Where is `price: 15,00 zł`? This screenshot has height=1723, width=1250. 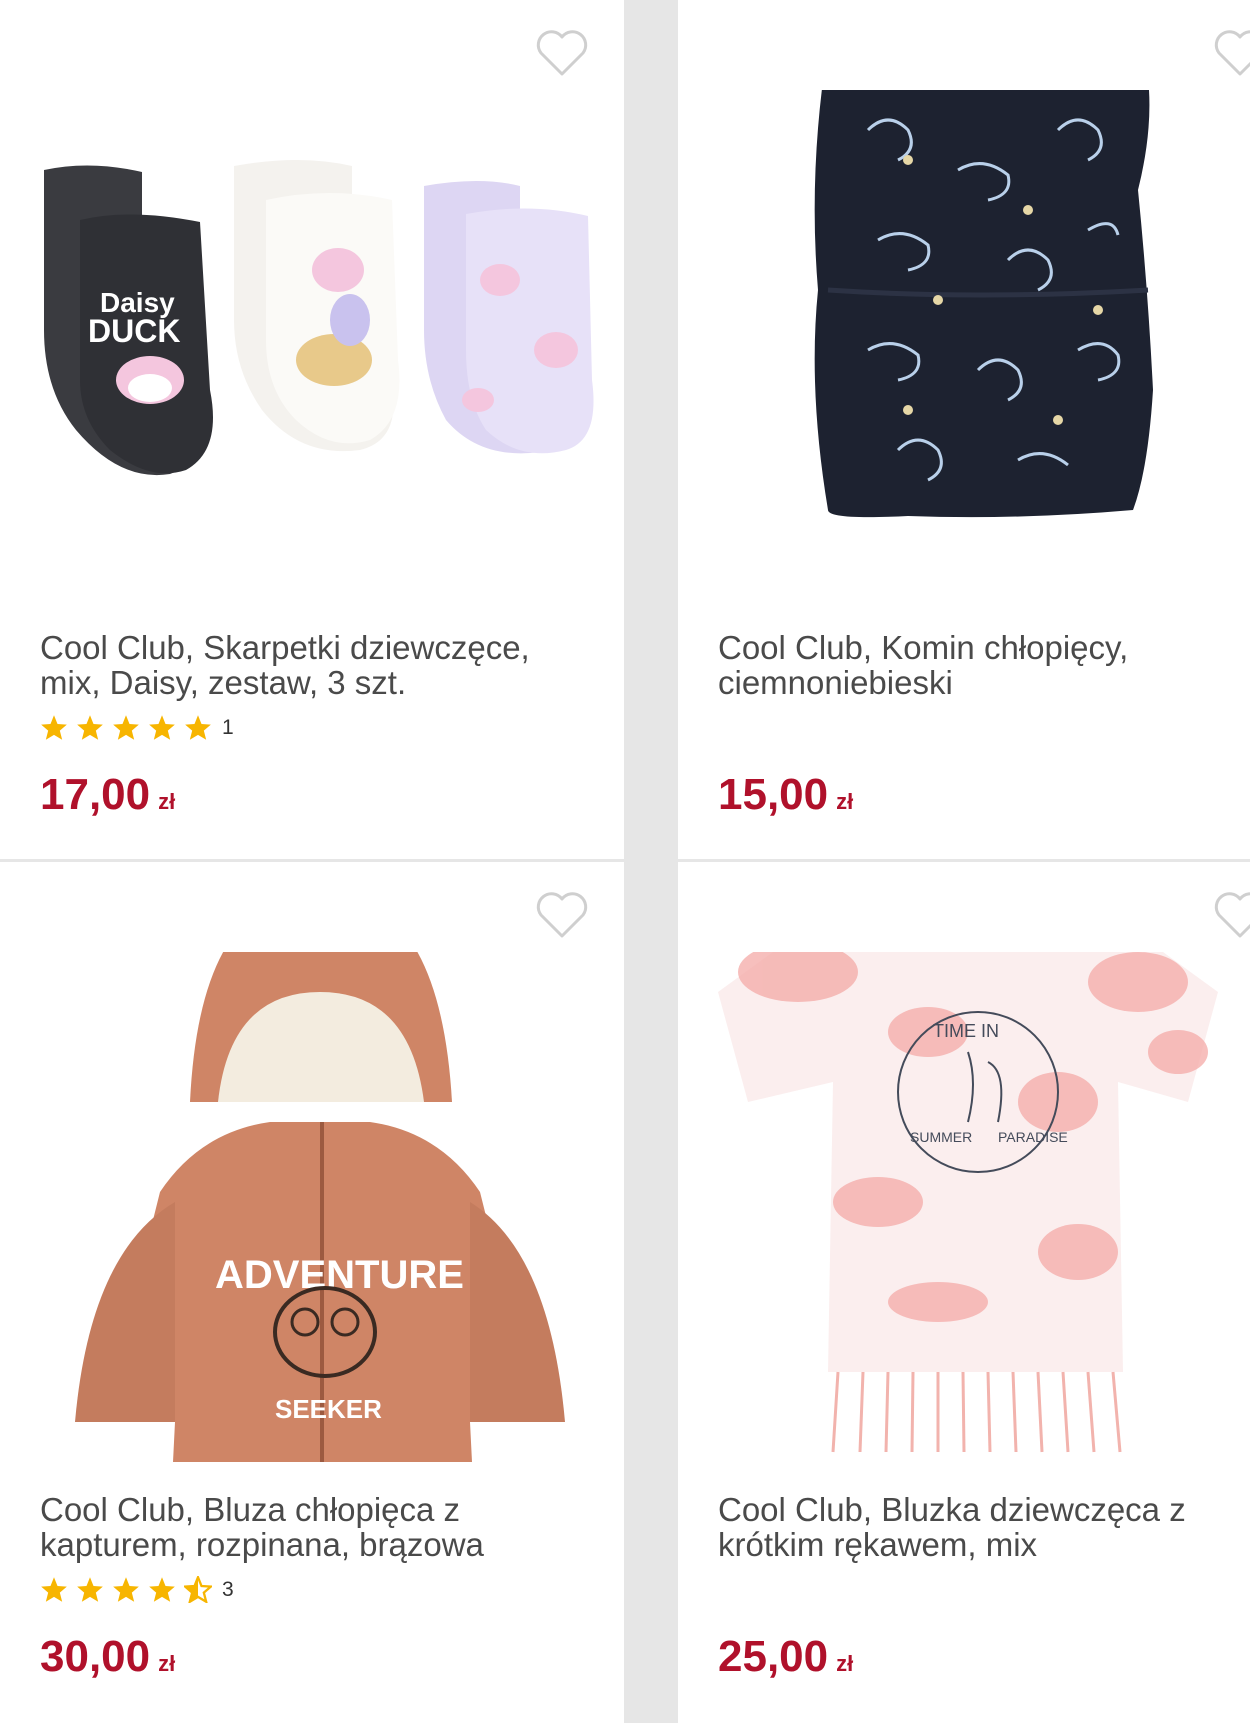
price: 15,00 zł is located at coordinates (785, 795).